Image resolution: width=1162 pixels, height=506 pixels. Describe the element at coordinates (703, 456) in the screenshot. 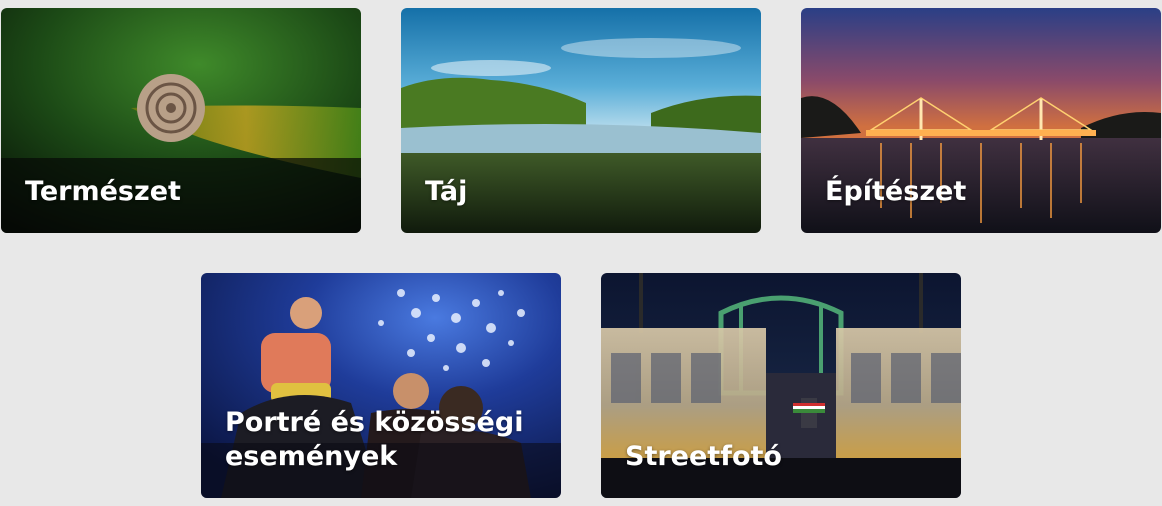

I see `category-label: Streetfotó` at that location.